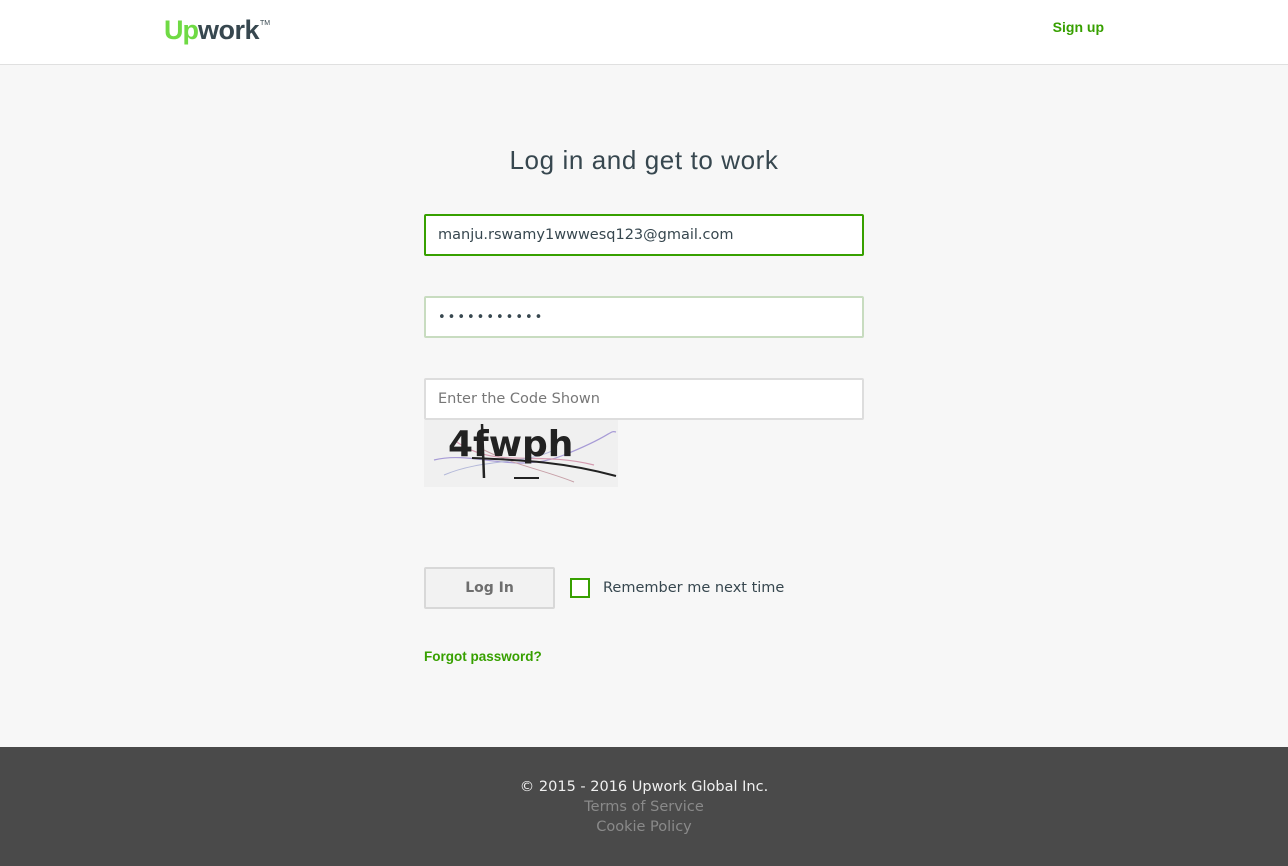 The height and width of the screenshot is (866, 1288). What do you see at coordinates (644, 317) in the screenshot?
I see `password-field` at bounding box center [644, 317].